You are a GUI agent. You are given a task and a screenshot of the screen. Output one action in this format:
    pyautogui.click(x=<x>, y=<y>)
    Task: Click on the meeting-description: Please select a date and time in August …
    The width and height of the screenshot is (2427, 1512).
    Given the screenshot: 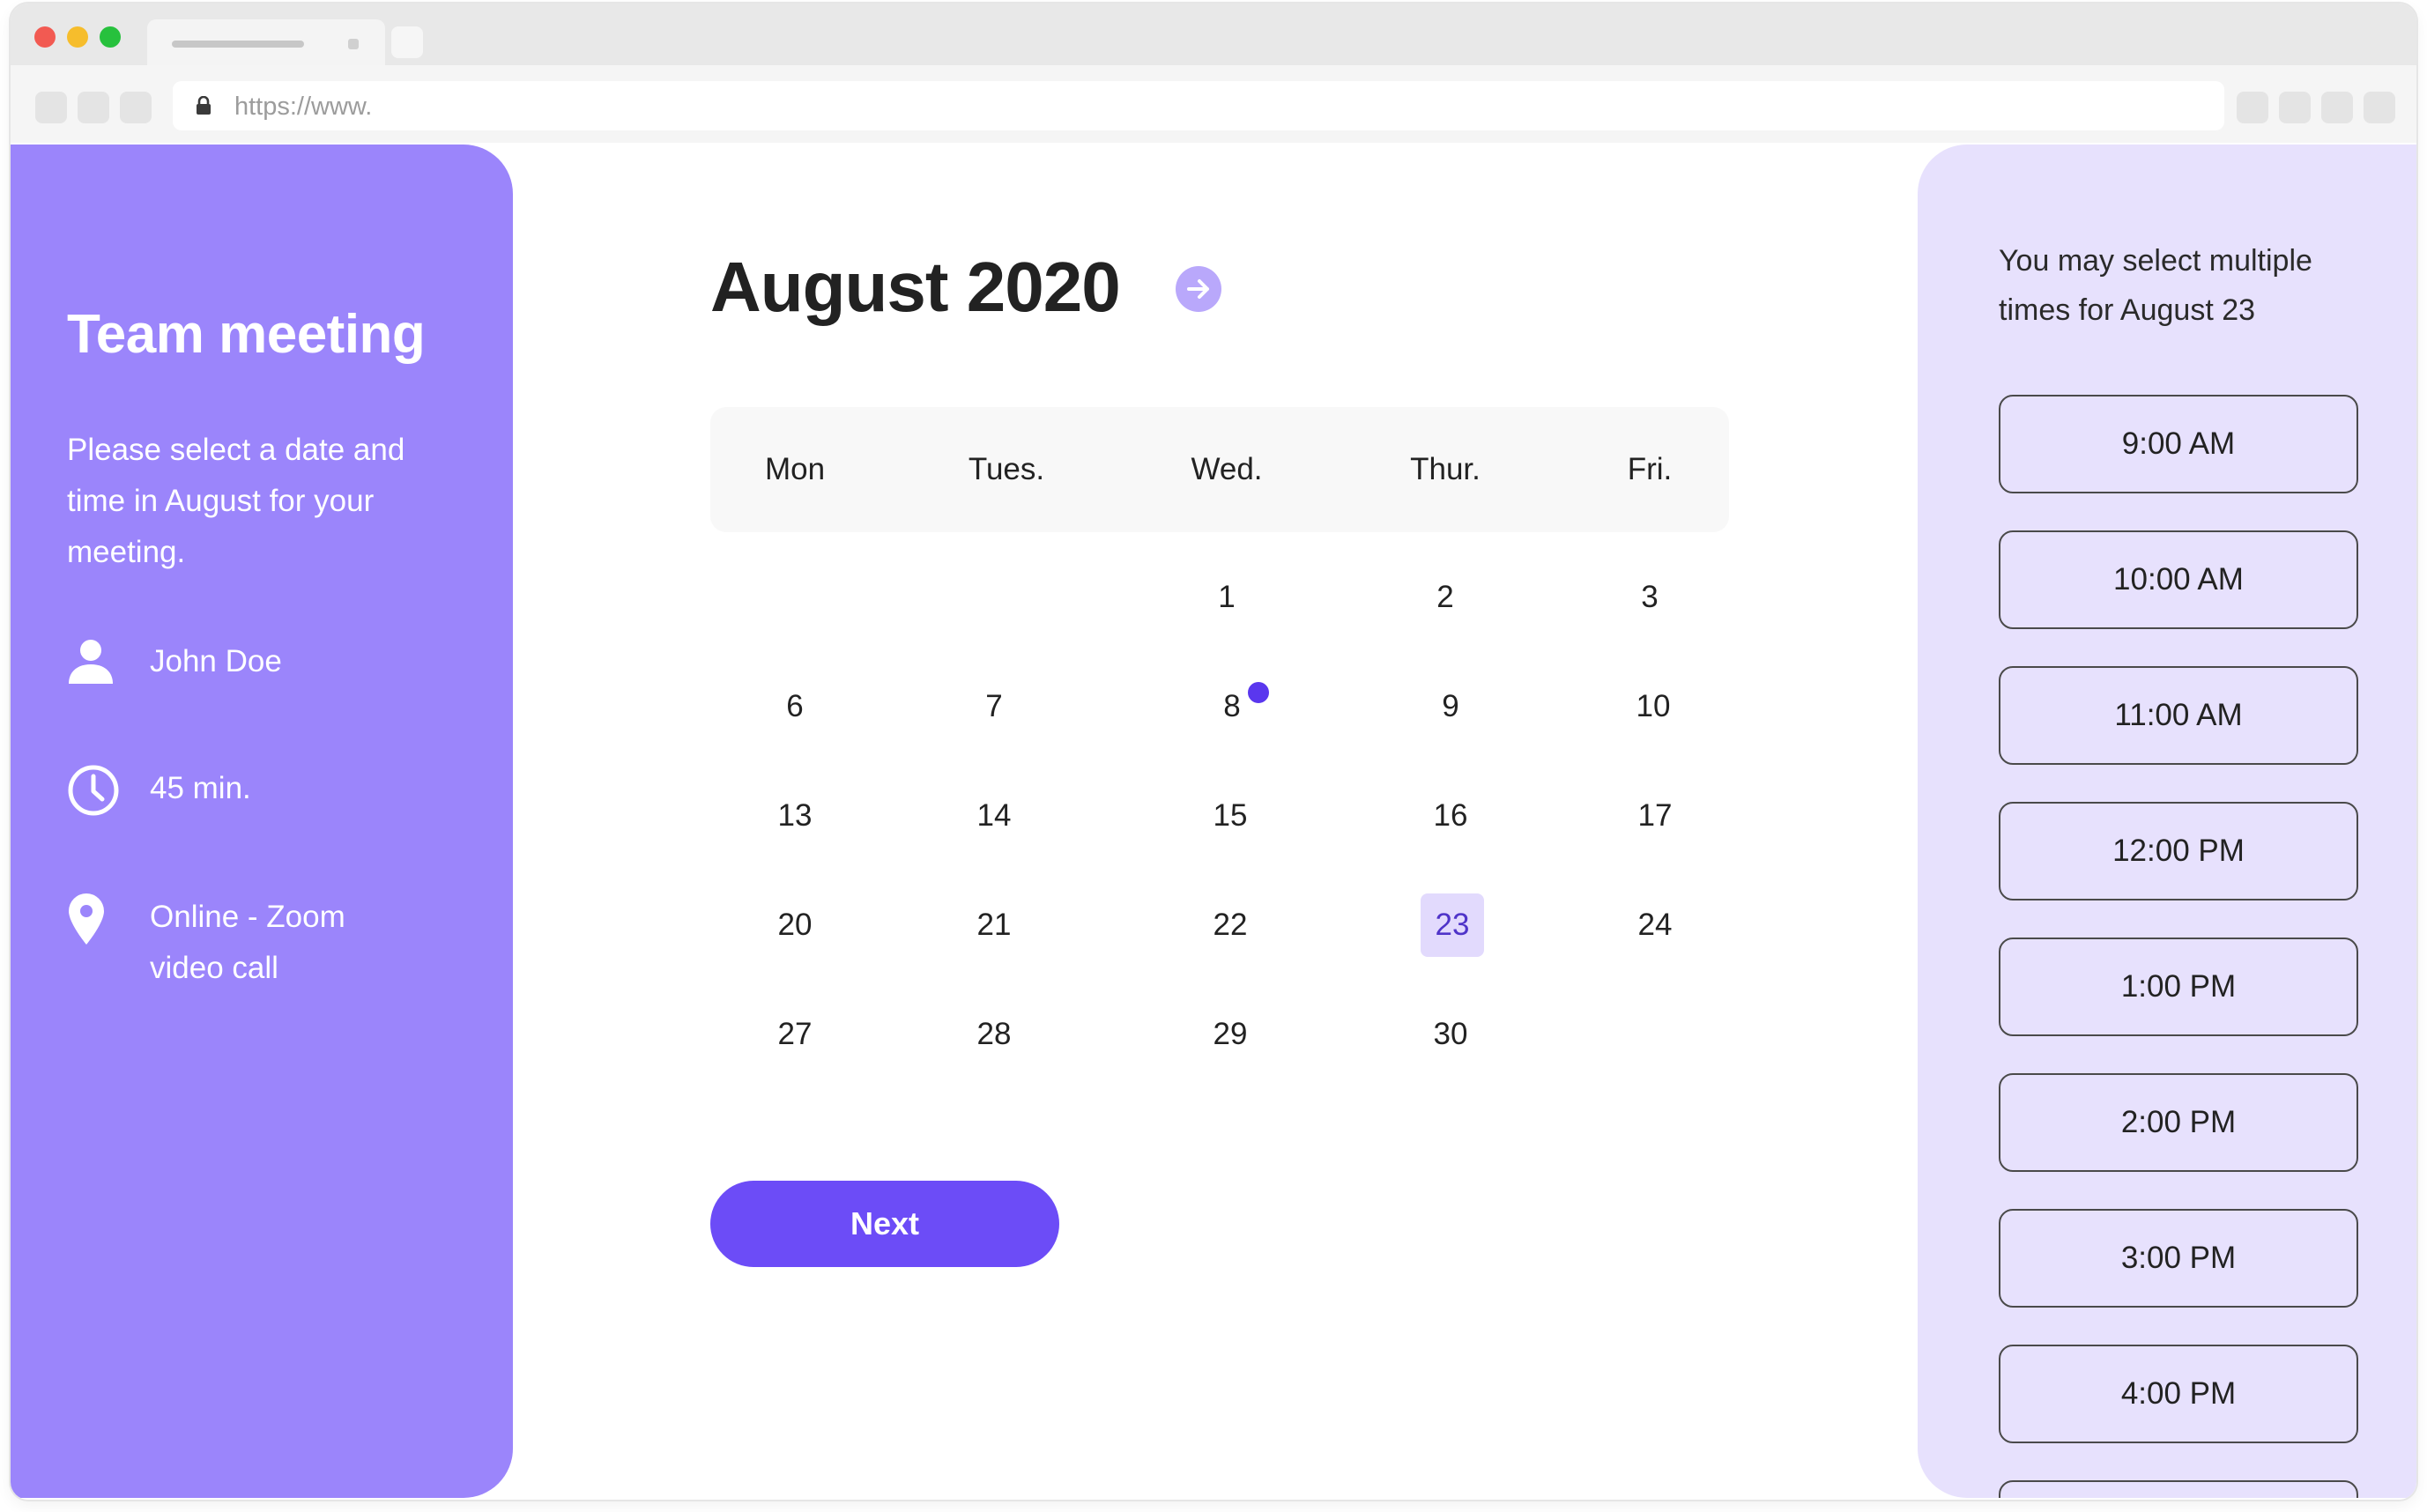 What is the action you would take?
    pyautogui.click(x=236, y=501)
    